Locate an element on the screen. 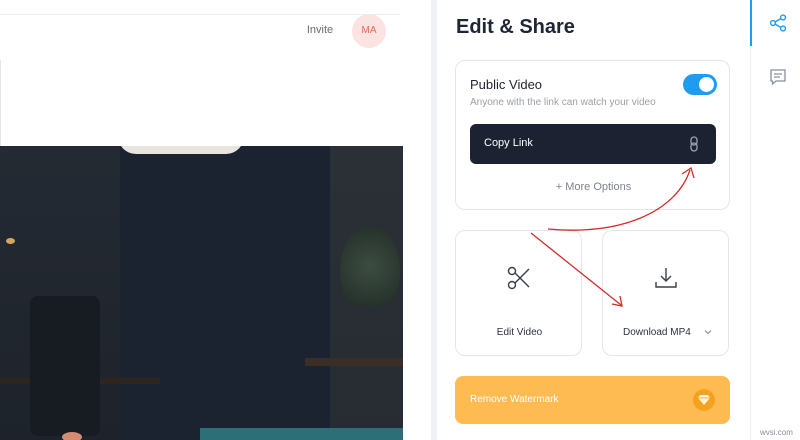  video-scene-shelf is located at coordinates (354, 362).